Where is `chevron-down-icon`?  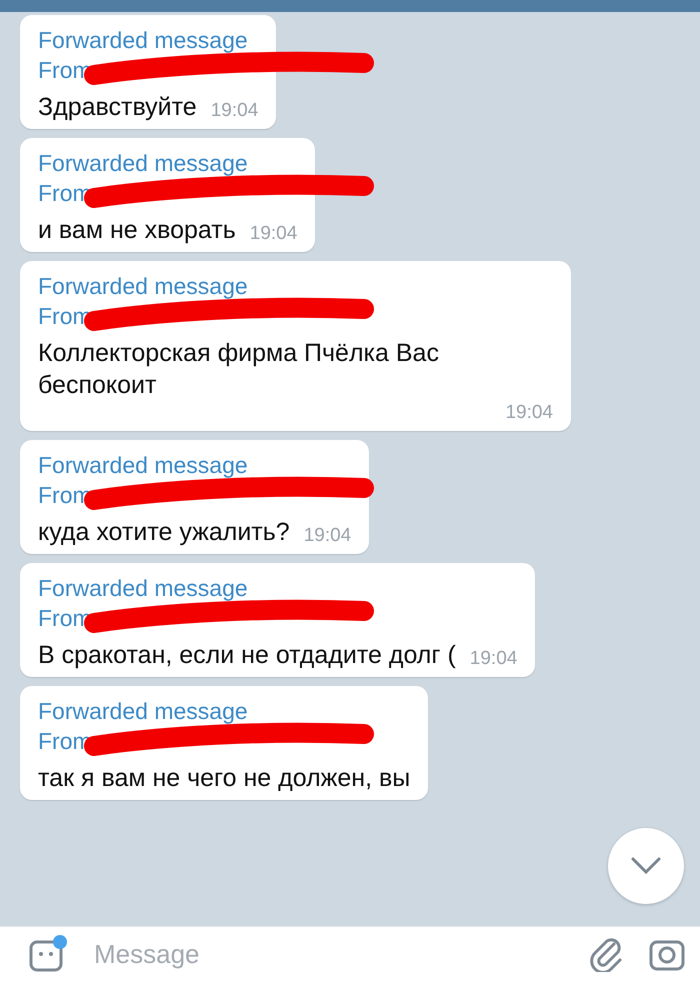 chevron-down-icon is located at coordinates (646, 866).